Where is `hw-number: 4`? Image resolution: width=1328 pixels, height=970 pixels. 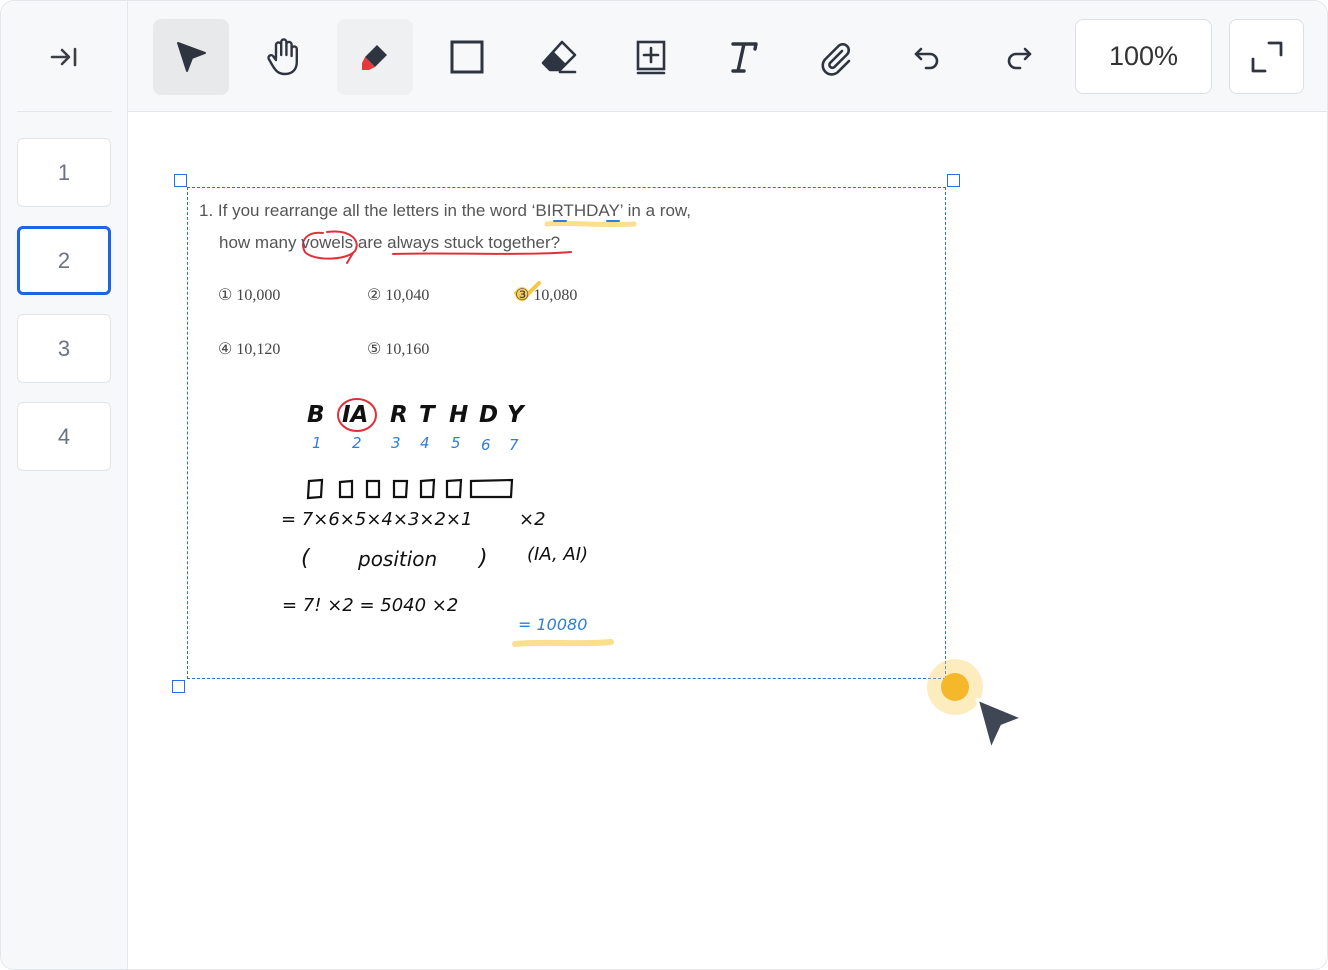 hw-number: 4 is located at coordinates (425, 443).